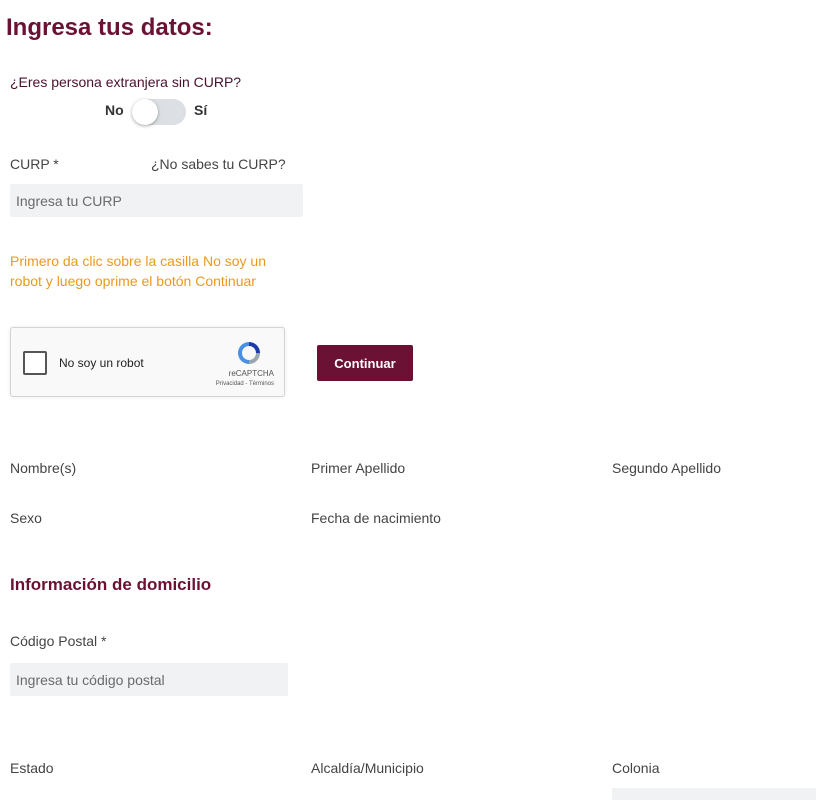 The image size is (816, 800). I want to click on foreign-toggle, so click(159, 112).